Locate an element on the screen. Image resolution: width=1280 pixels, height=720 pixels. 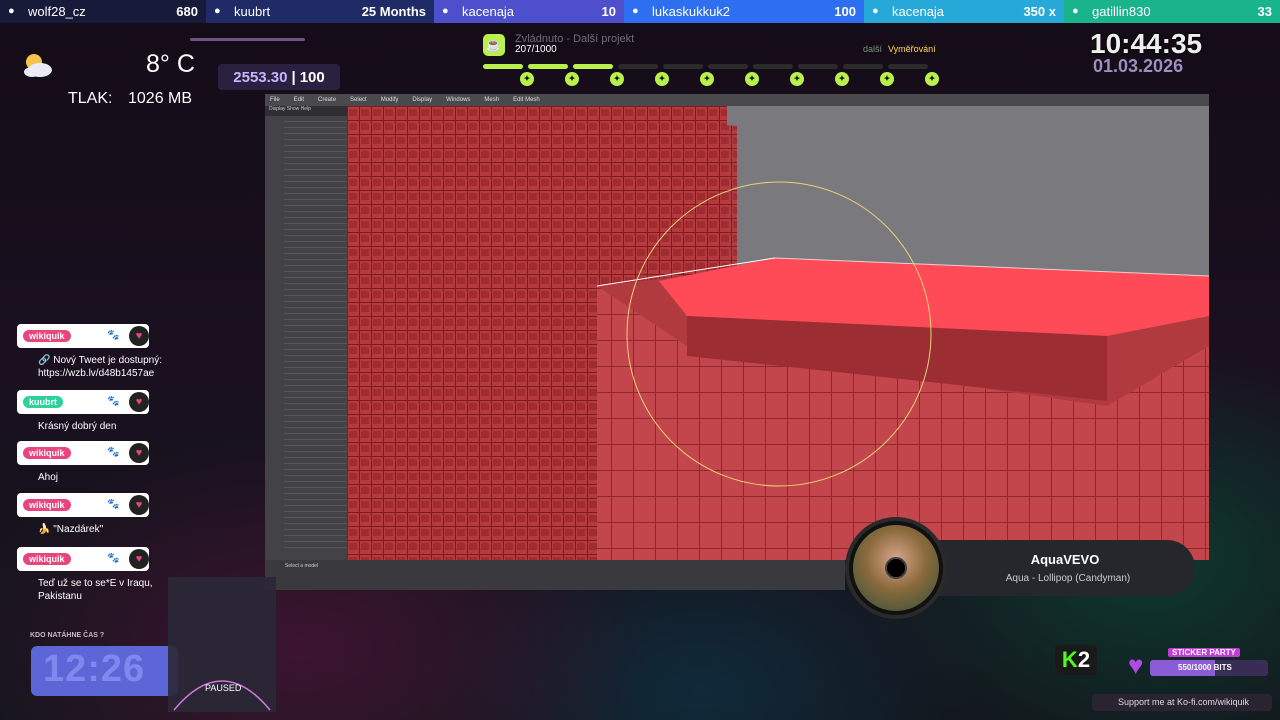
chat-message: 🍌 "Nazdárek" is located at coordinates (71, 529).